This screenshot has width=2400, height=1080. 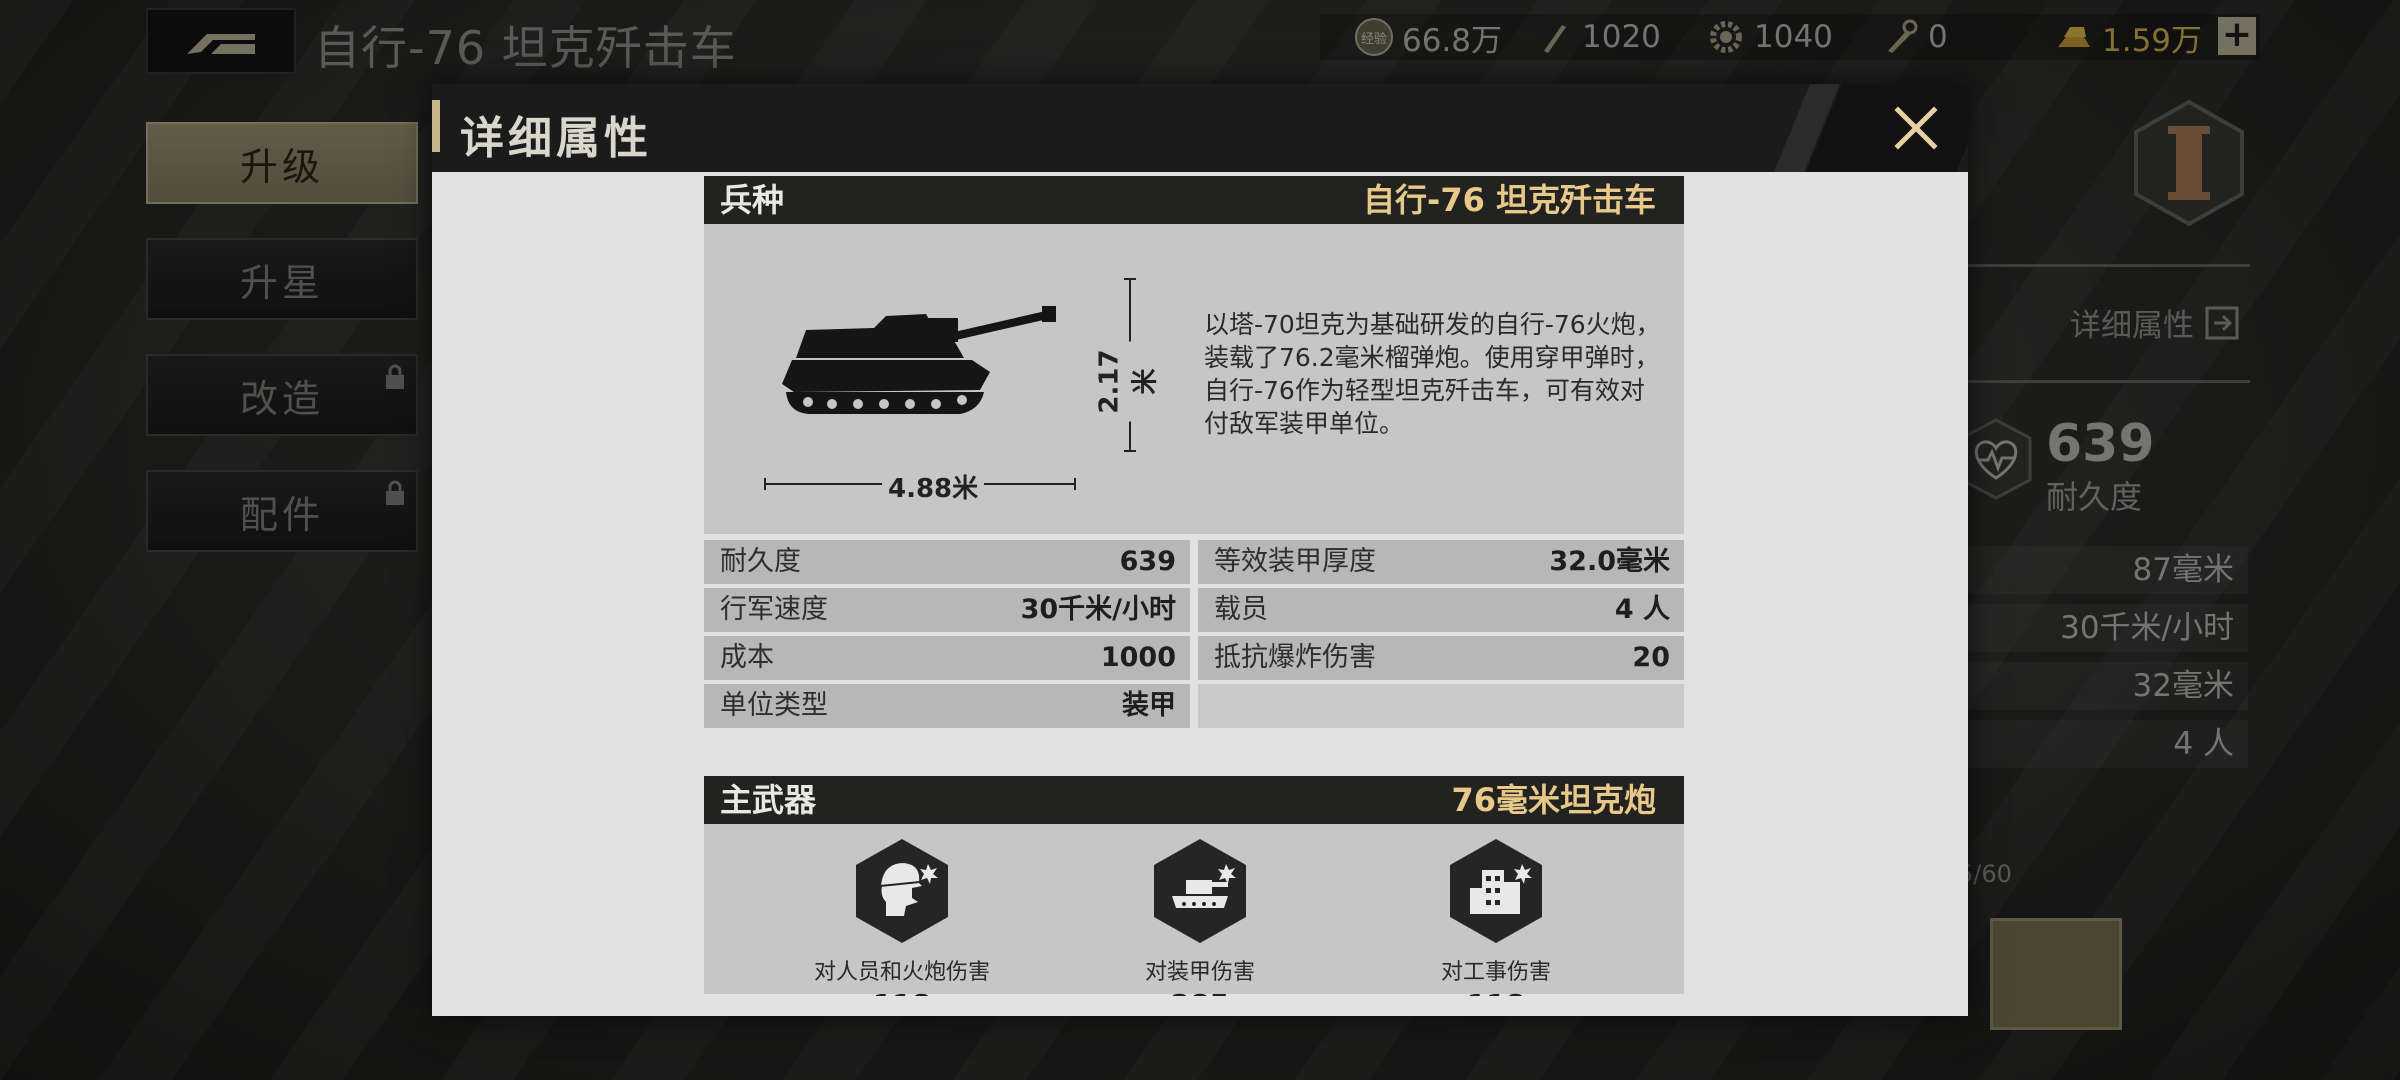 I want to click on damage-label: 对装甲伤害, so click(x=1199, y=972).